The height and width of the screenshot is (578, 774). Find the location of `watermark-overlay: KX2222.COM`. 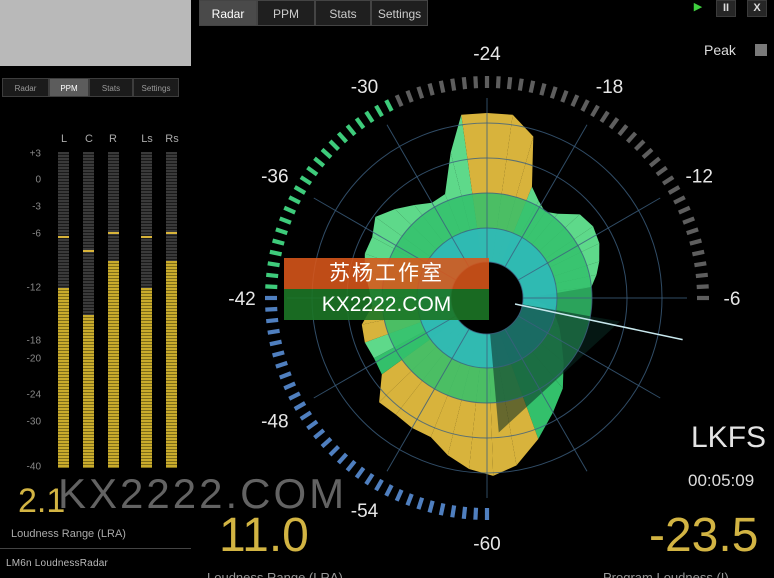

watermark-overlay: KX2222.COM is located at coordinates (203, 493).